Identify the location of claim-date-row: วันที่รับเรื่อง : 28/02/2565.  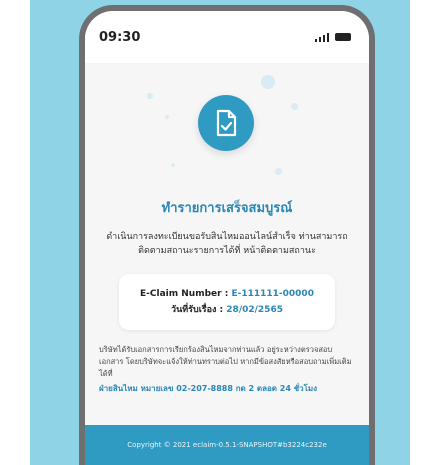
(227, 310).